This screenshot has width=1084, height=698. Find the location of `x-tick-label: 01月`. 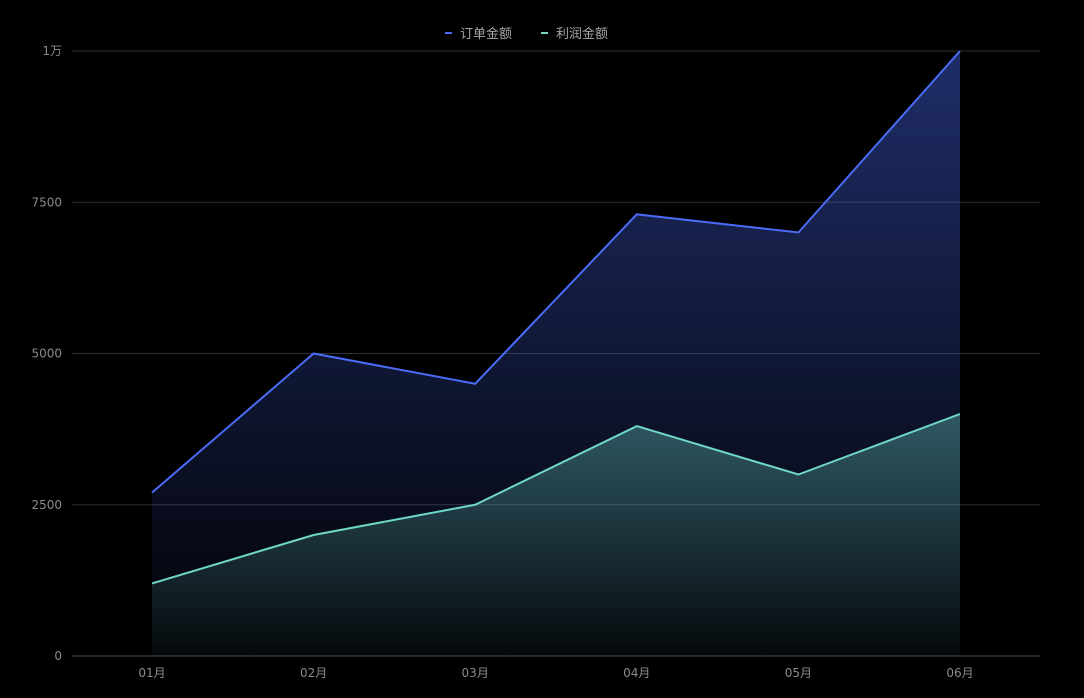

x-tick-label: 01月 is located at coordinates (151, 673).